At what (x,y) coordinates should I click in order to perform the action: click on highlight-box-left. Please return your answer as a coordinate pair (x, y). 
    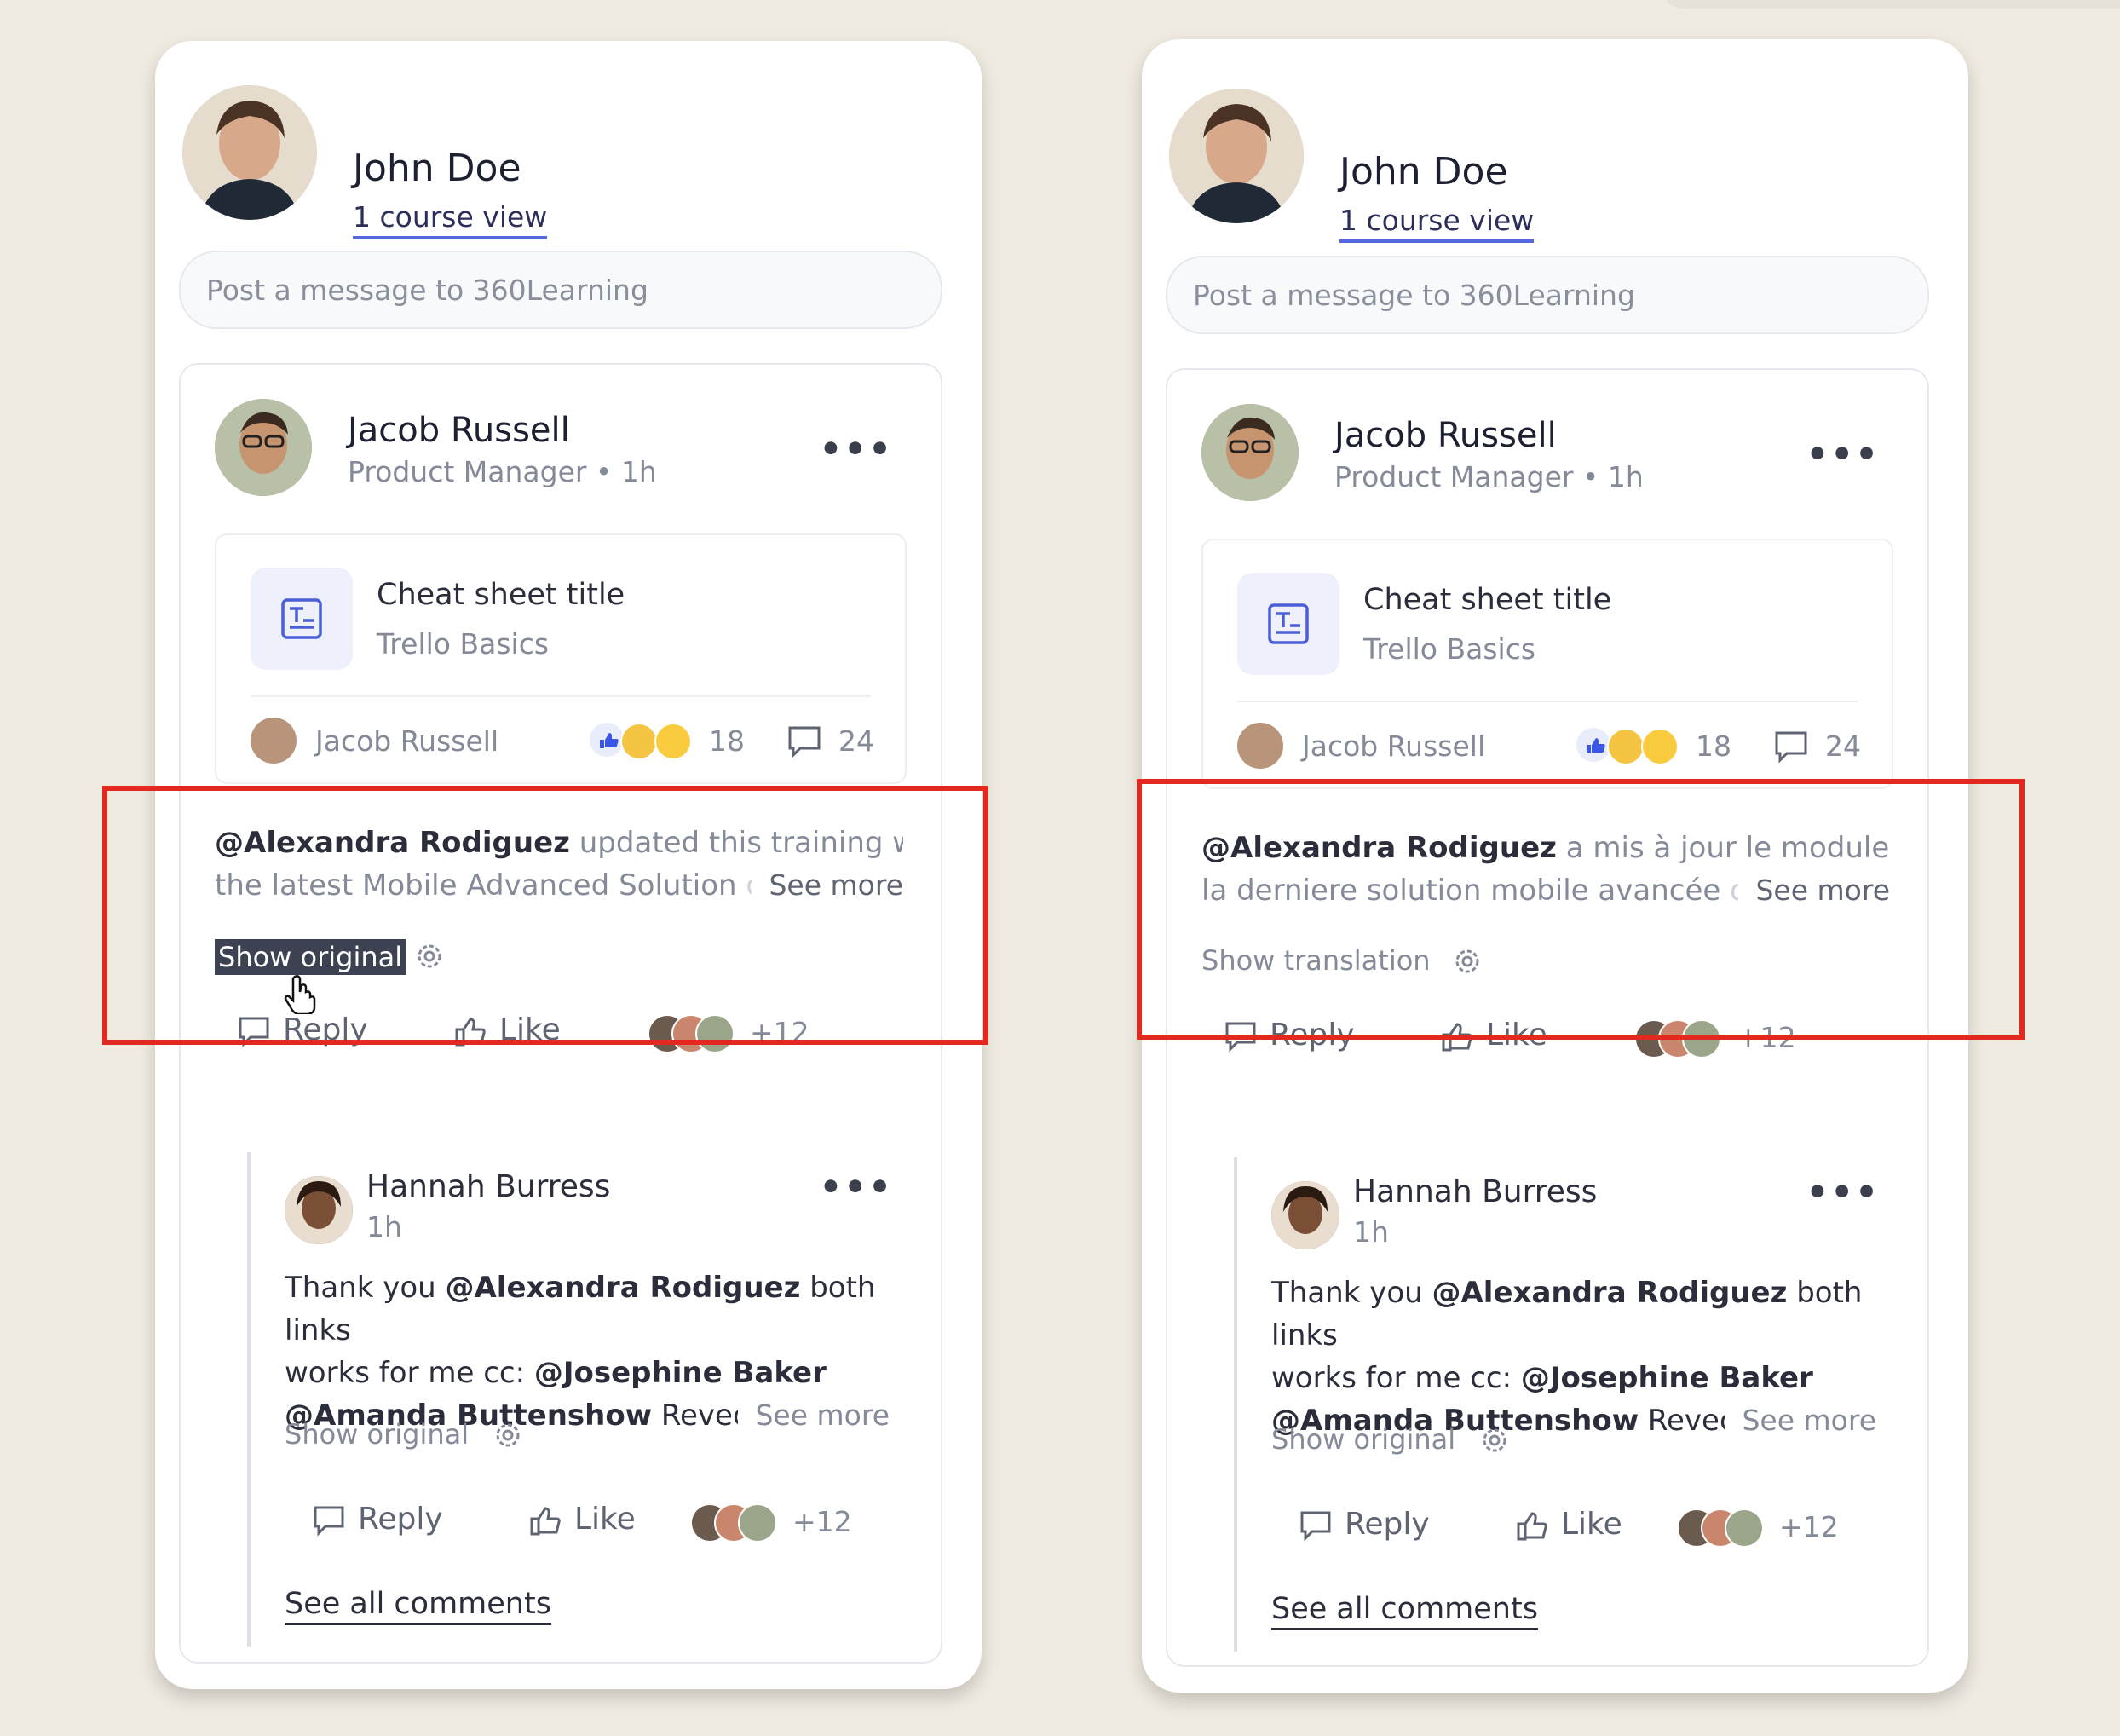
    Looking at the image, I should click on (545, 915).